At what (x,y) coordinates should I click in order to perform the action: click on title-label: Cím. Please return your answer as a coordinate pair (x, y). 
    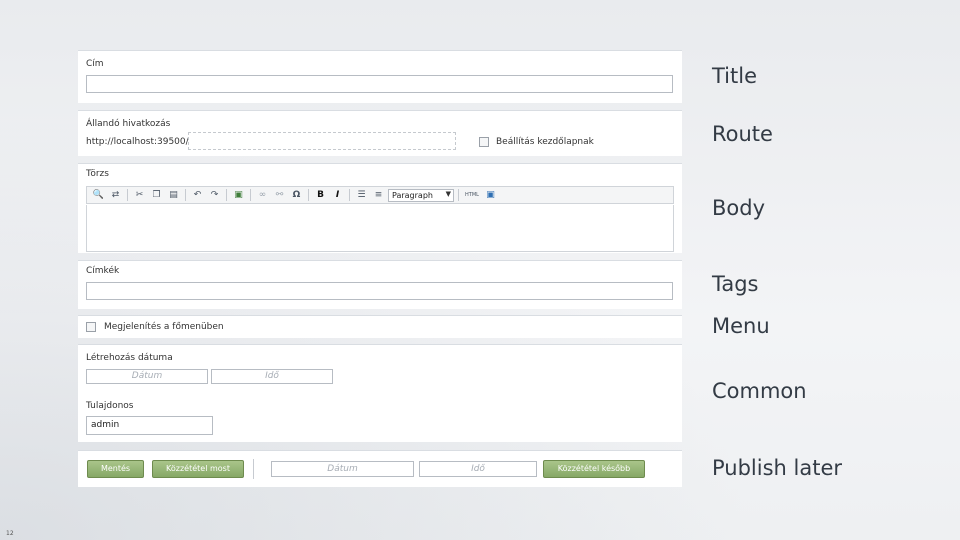
    Looking at the image, I should click on (95, 64).